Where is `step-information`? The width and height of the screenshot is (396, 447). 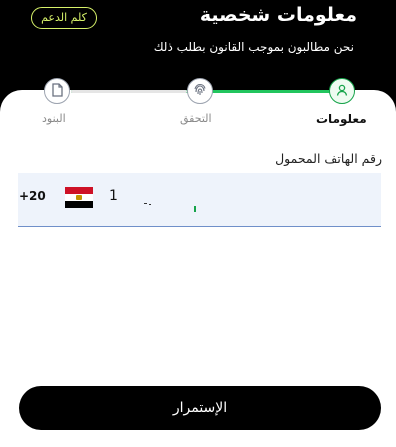
step-information is located at coordinates (342, 91).